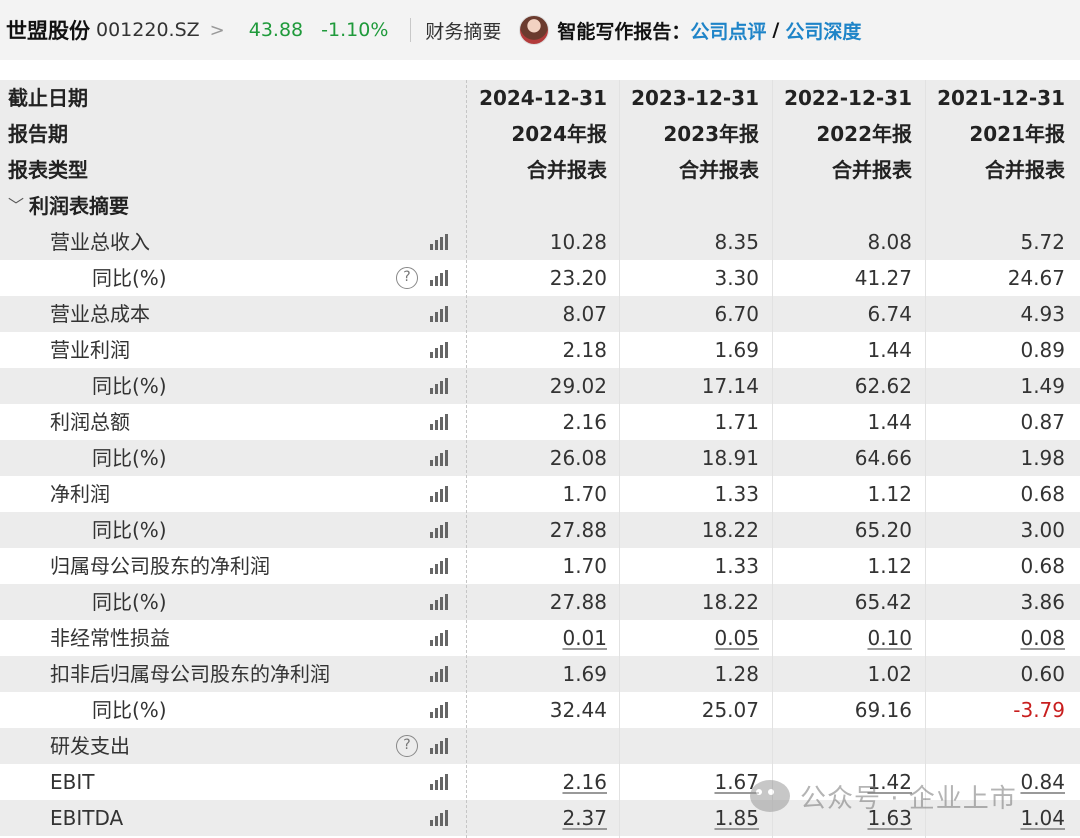  What do you see at coordinates (848, 98) in the screenshot?
I see `header-cell: 2022-12-31` at bounding box center [848, 98].